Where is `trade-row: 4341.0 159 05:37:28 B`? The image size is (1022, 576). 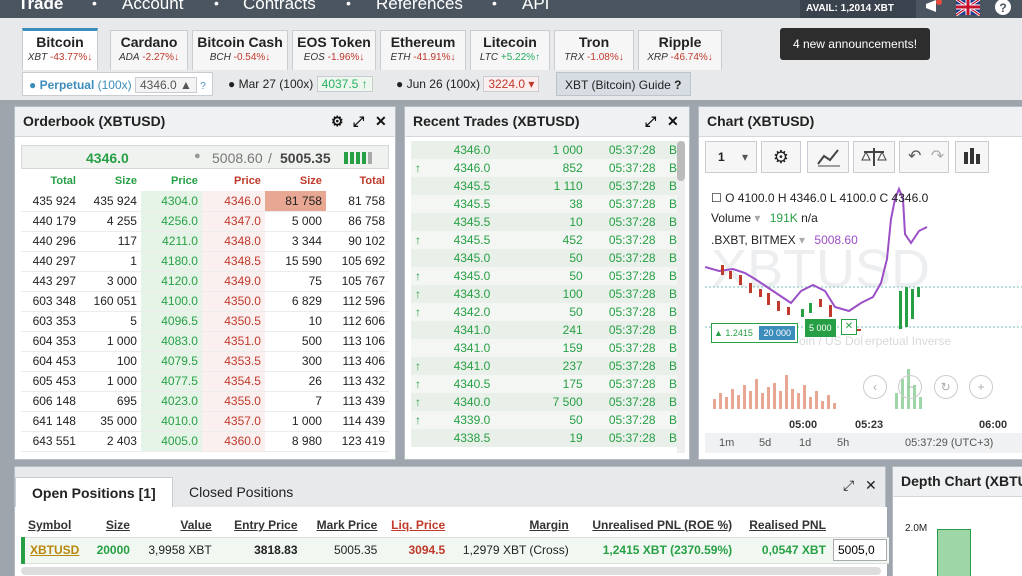
trade-row: 4341.0 159 05:37:28 B is located at coordinates (546, 348).